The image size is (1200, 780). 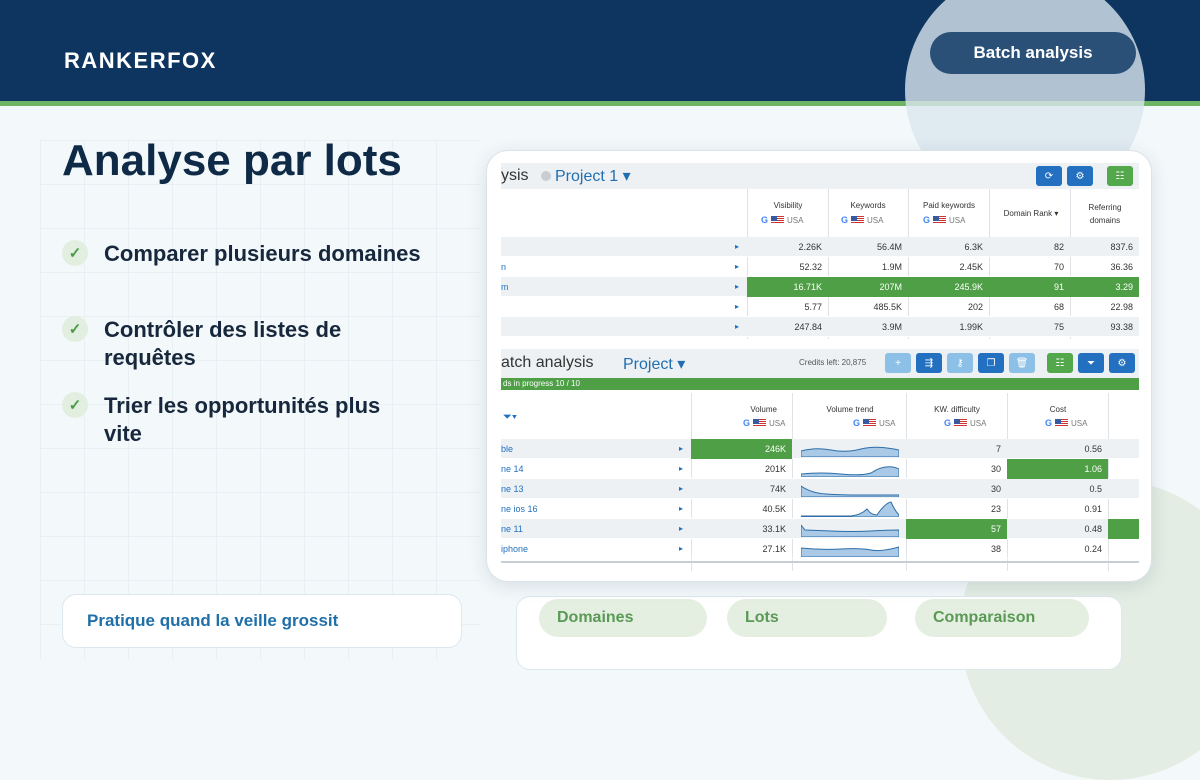 What do you see at coordinates (1022, 363) in the screenshot?
I see `trash-icon: 🗑` at bounding box center [1022, 363].